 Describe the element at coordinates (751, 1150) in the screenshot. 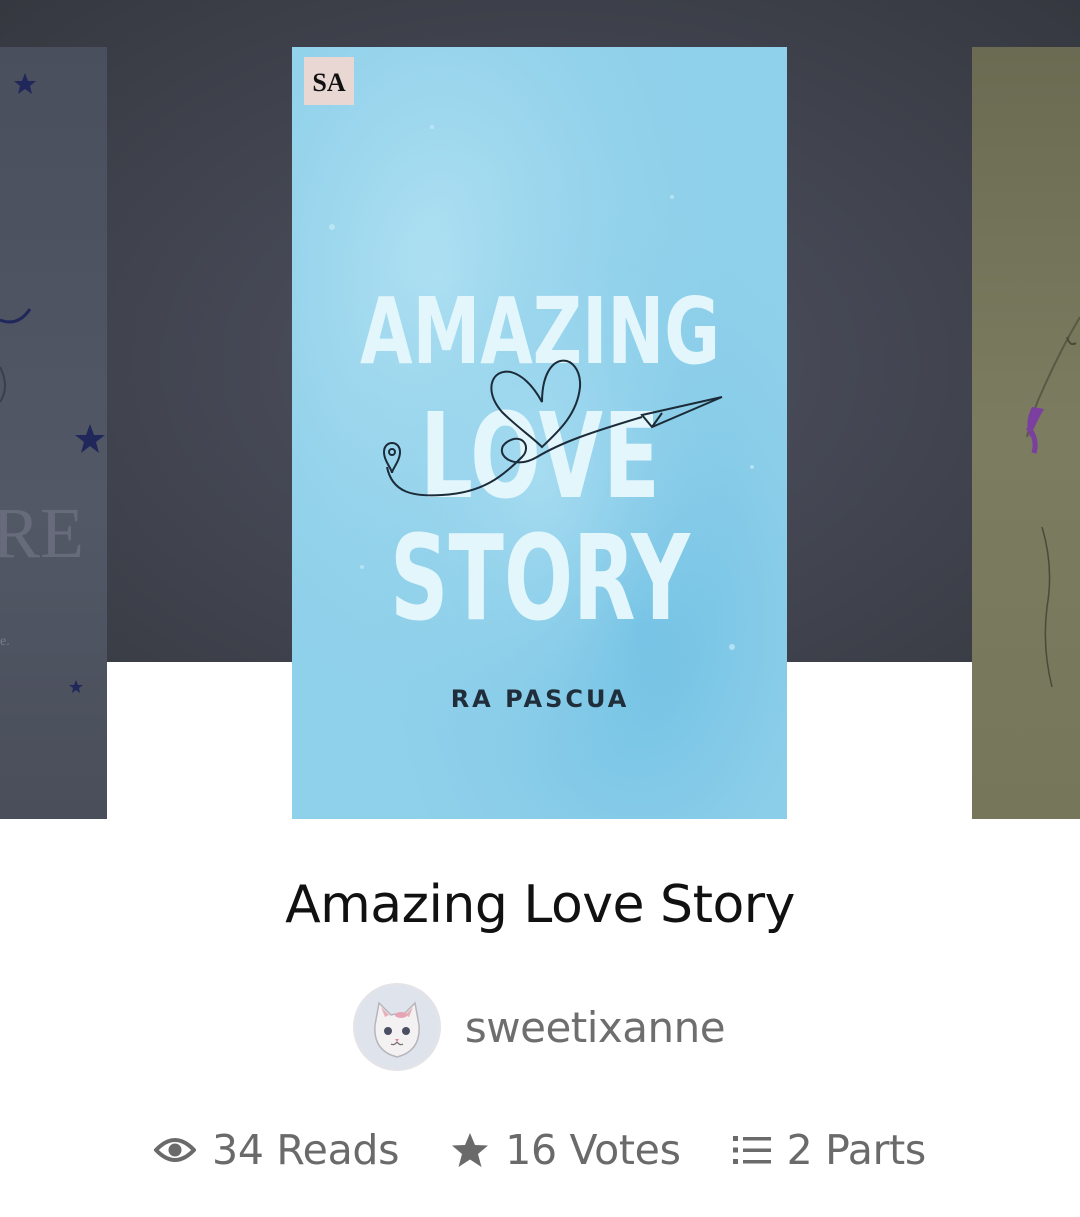

I see `list-icon` at that location.